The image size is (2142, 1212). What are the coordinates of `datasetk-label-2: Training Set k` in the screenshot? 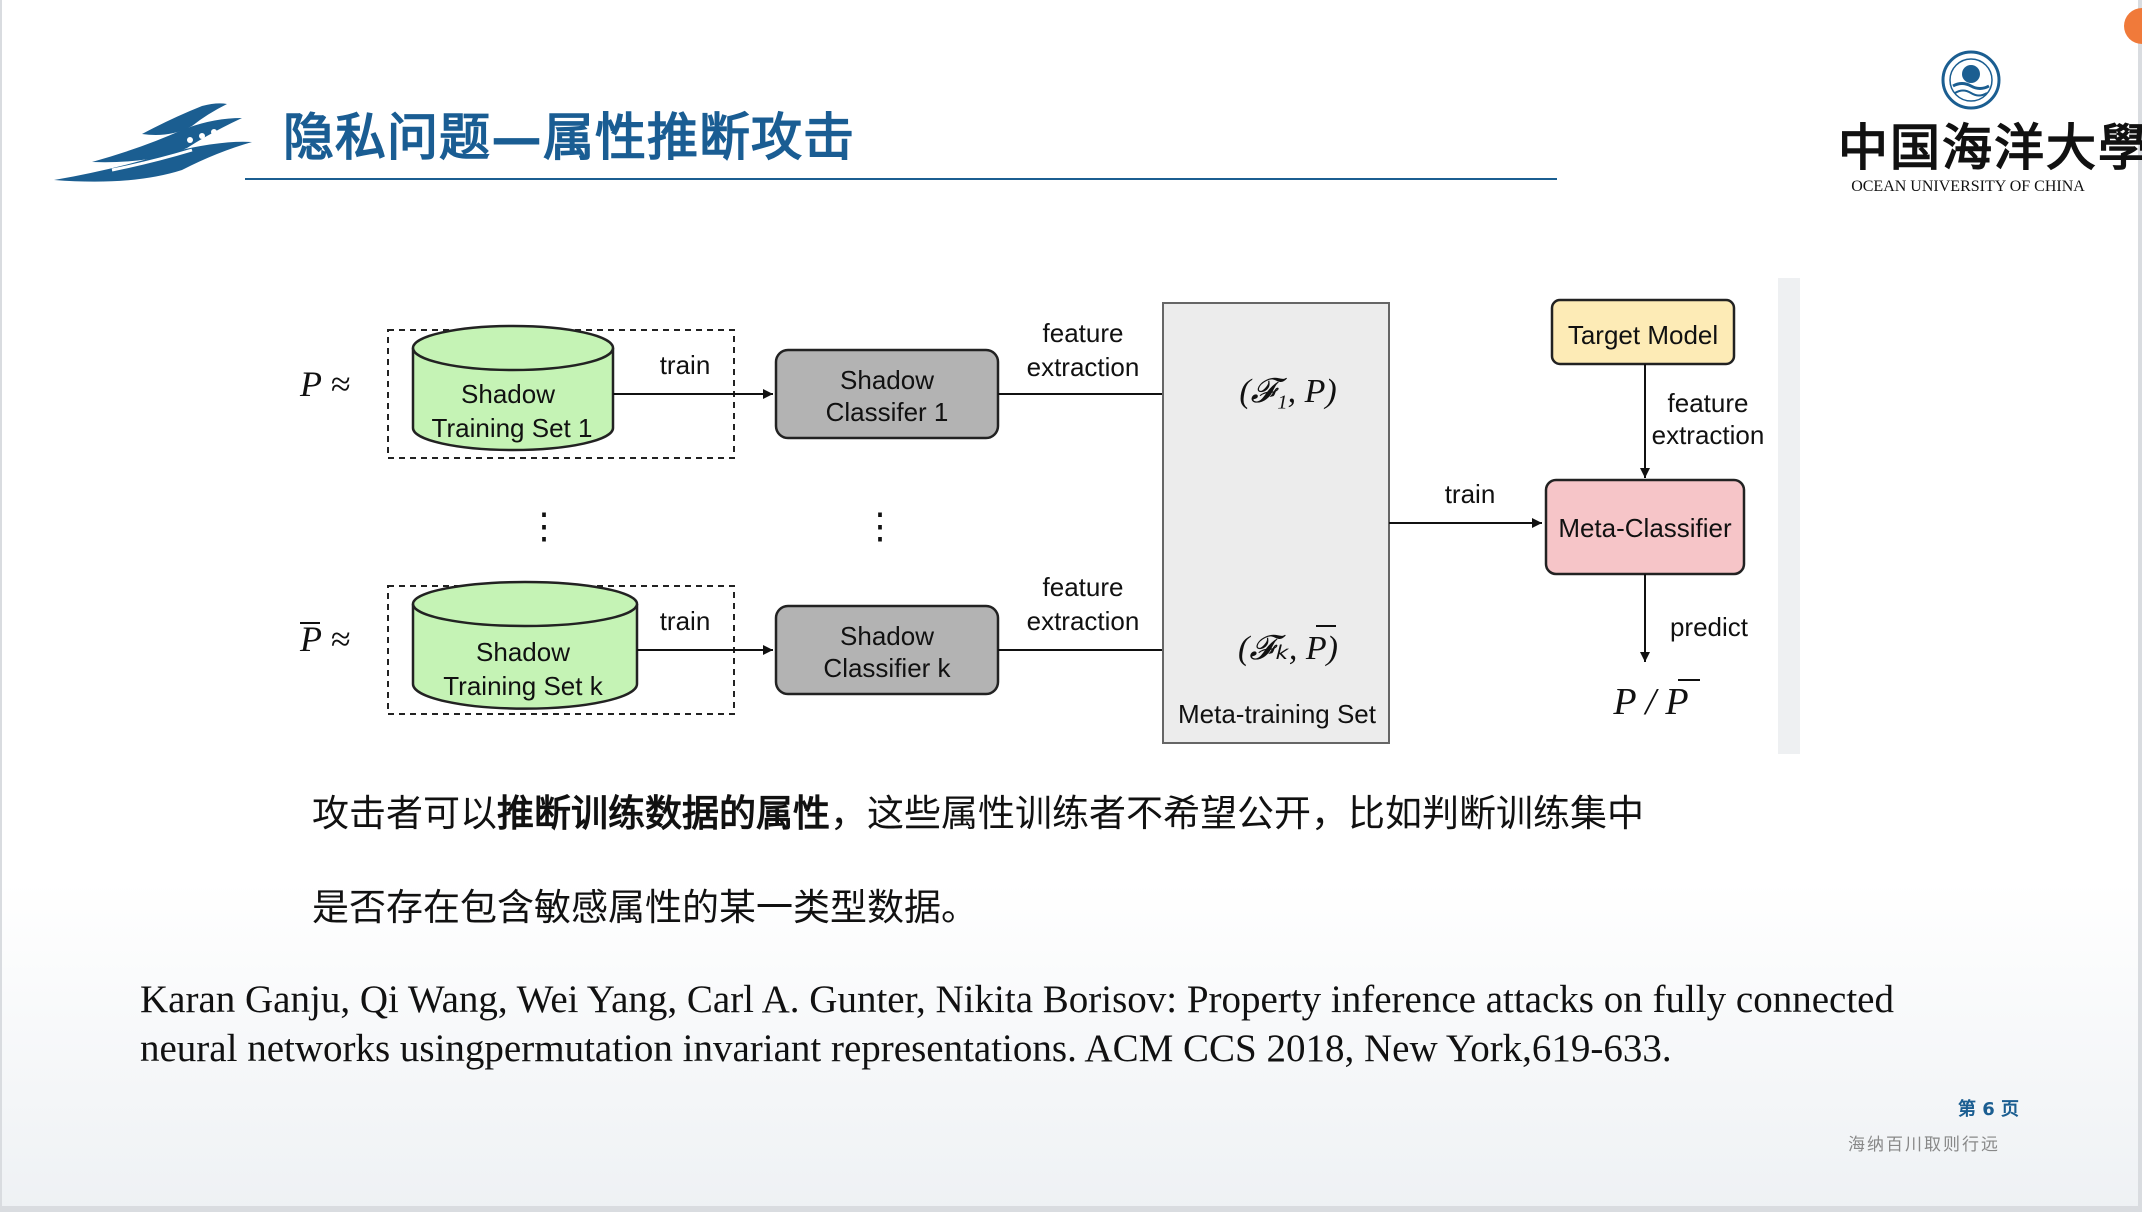 It's located at (523, 686).